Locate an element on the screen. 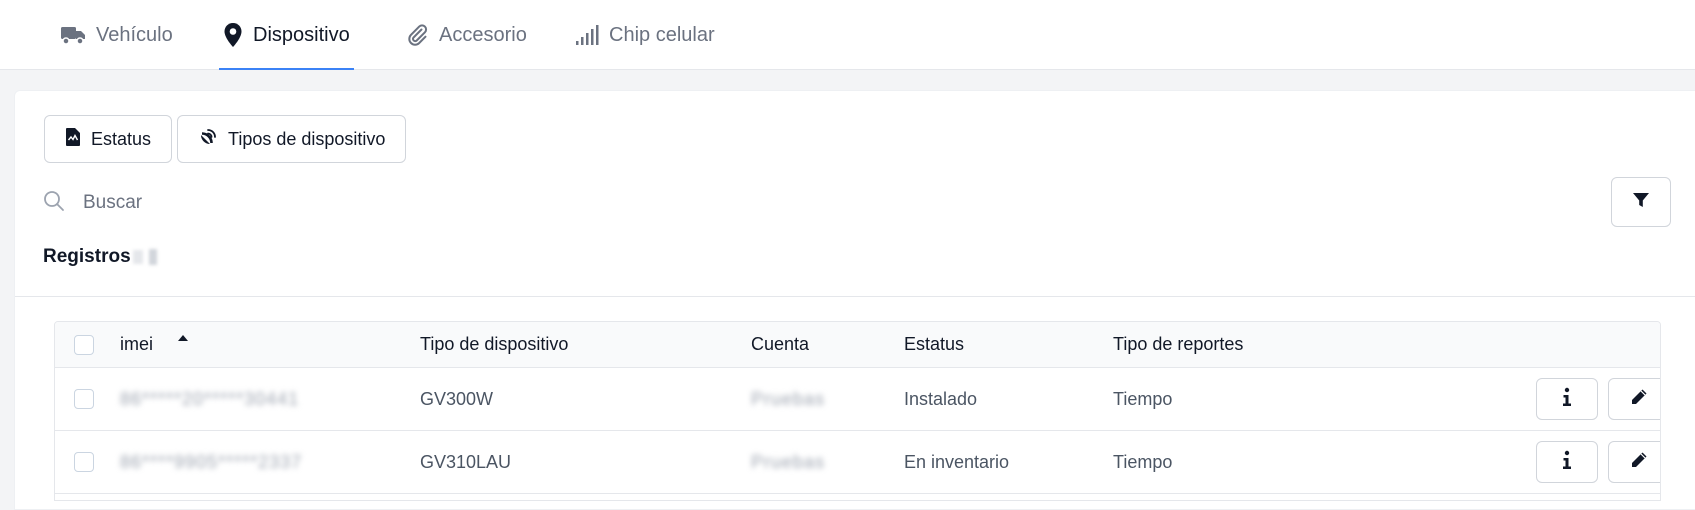  filter-icon is located at coordinates (1641, 202).